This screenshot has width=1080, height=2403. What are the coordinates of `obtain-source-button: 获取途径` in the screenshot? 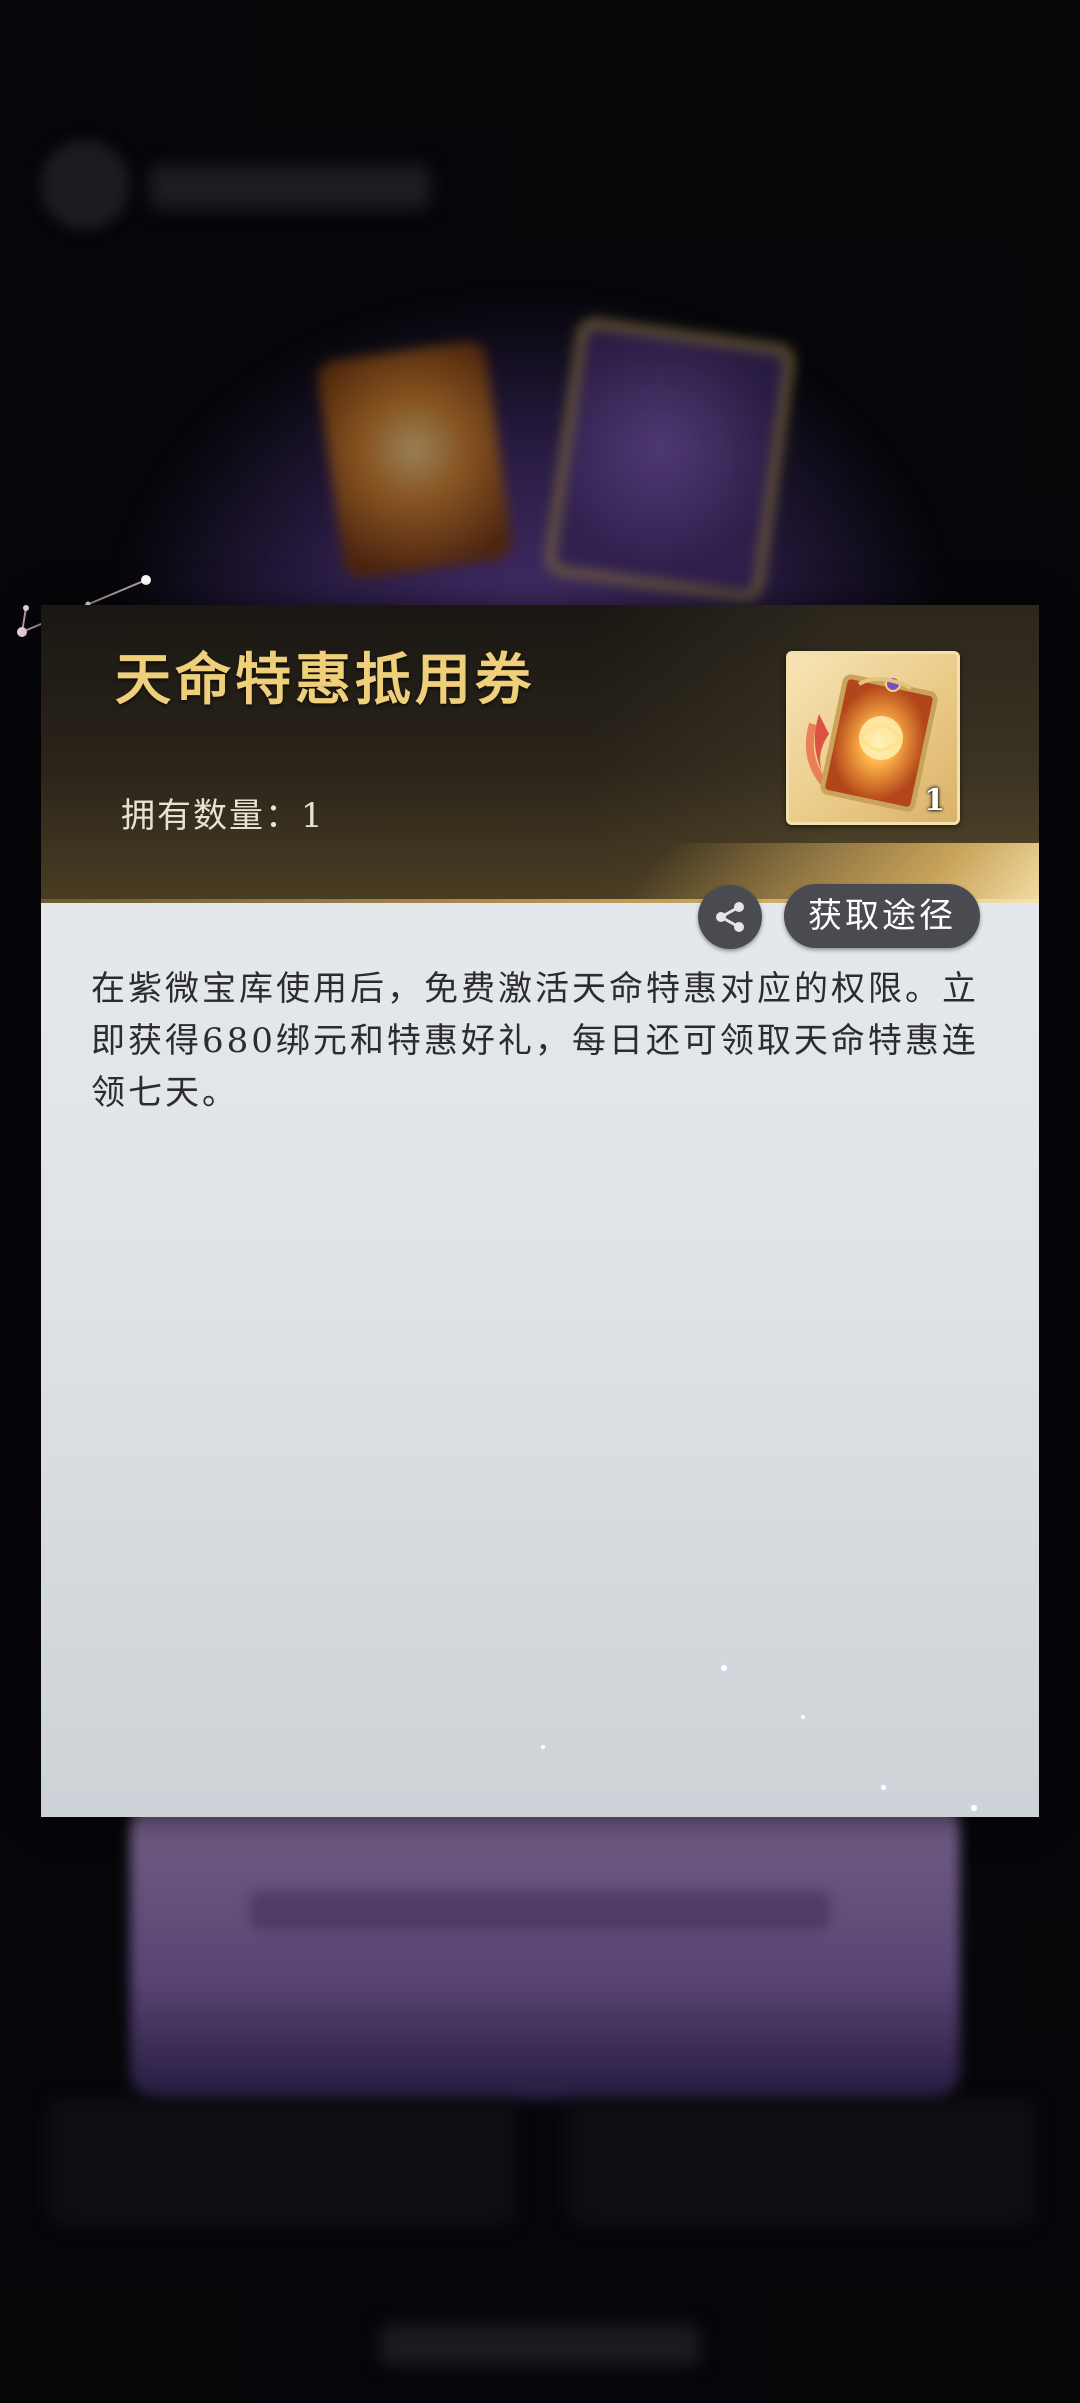 It's located at (882, 916).